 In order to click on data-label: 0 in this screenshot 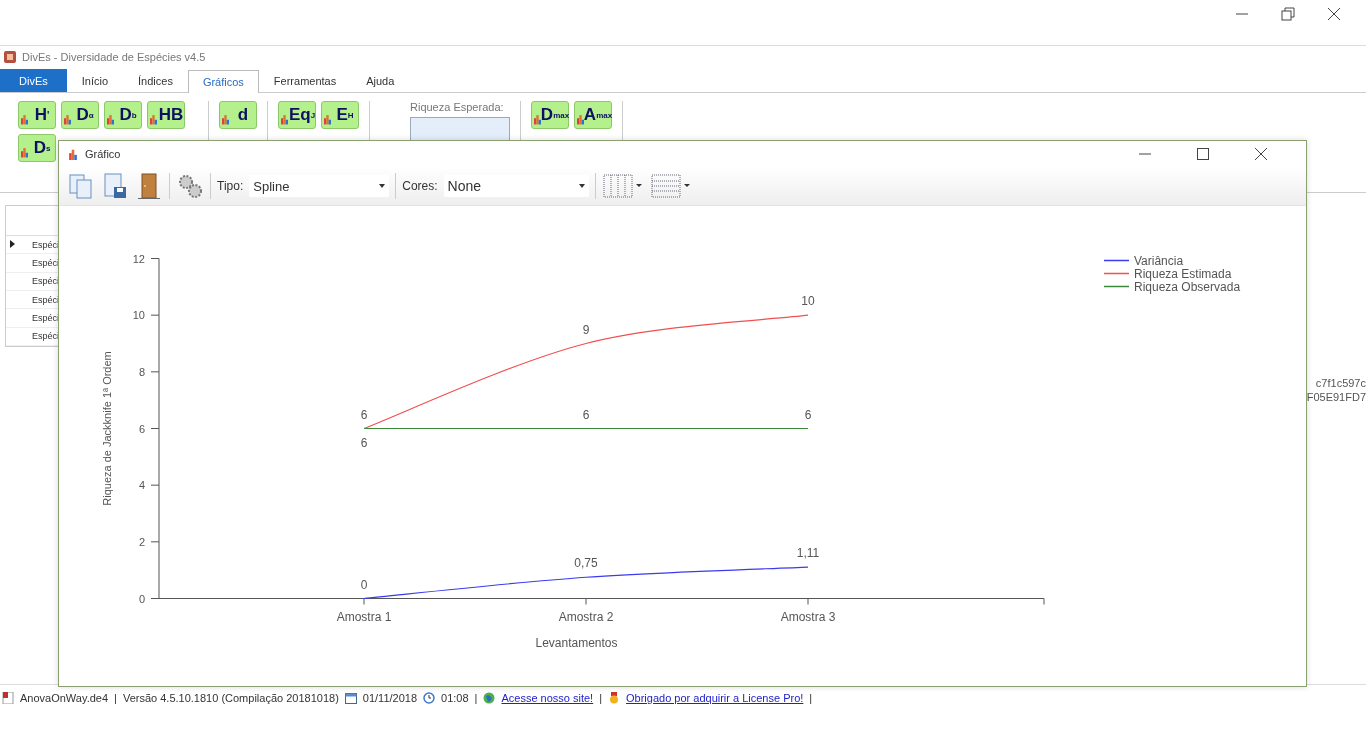, I will do `click(364, 584)`.